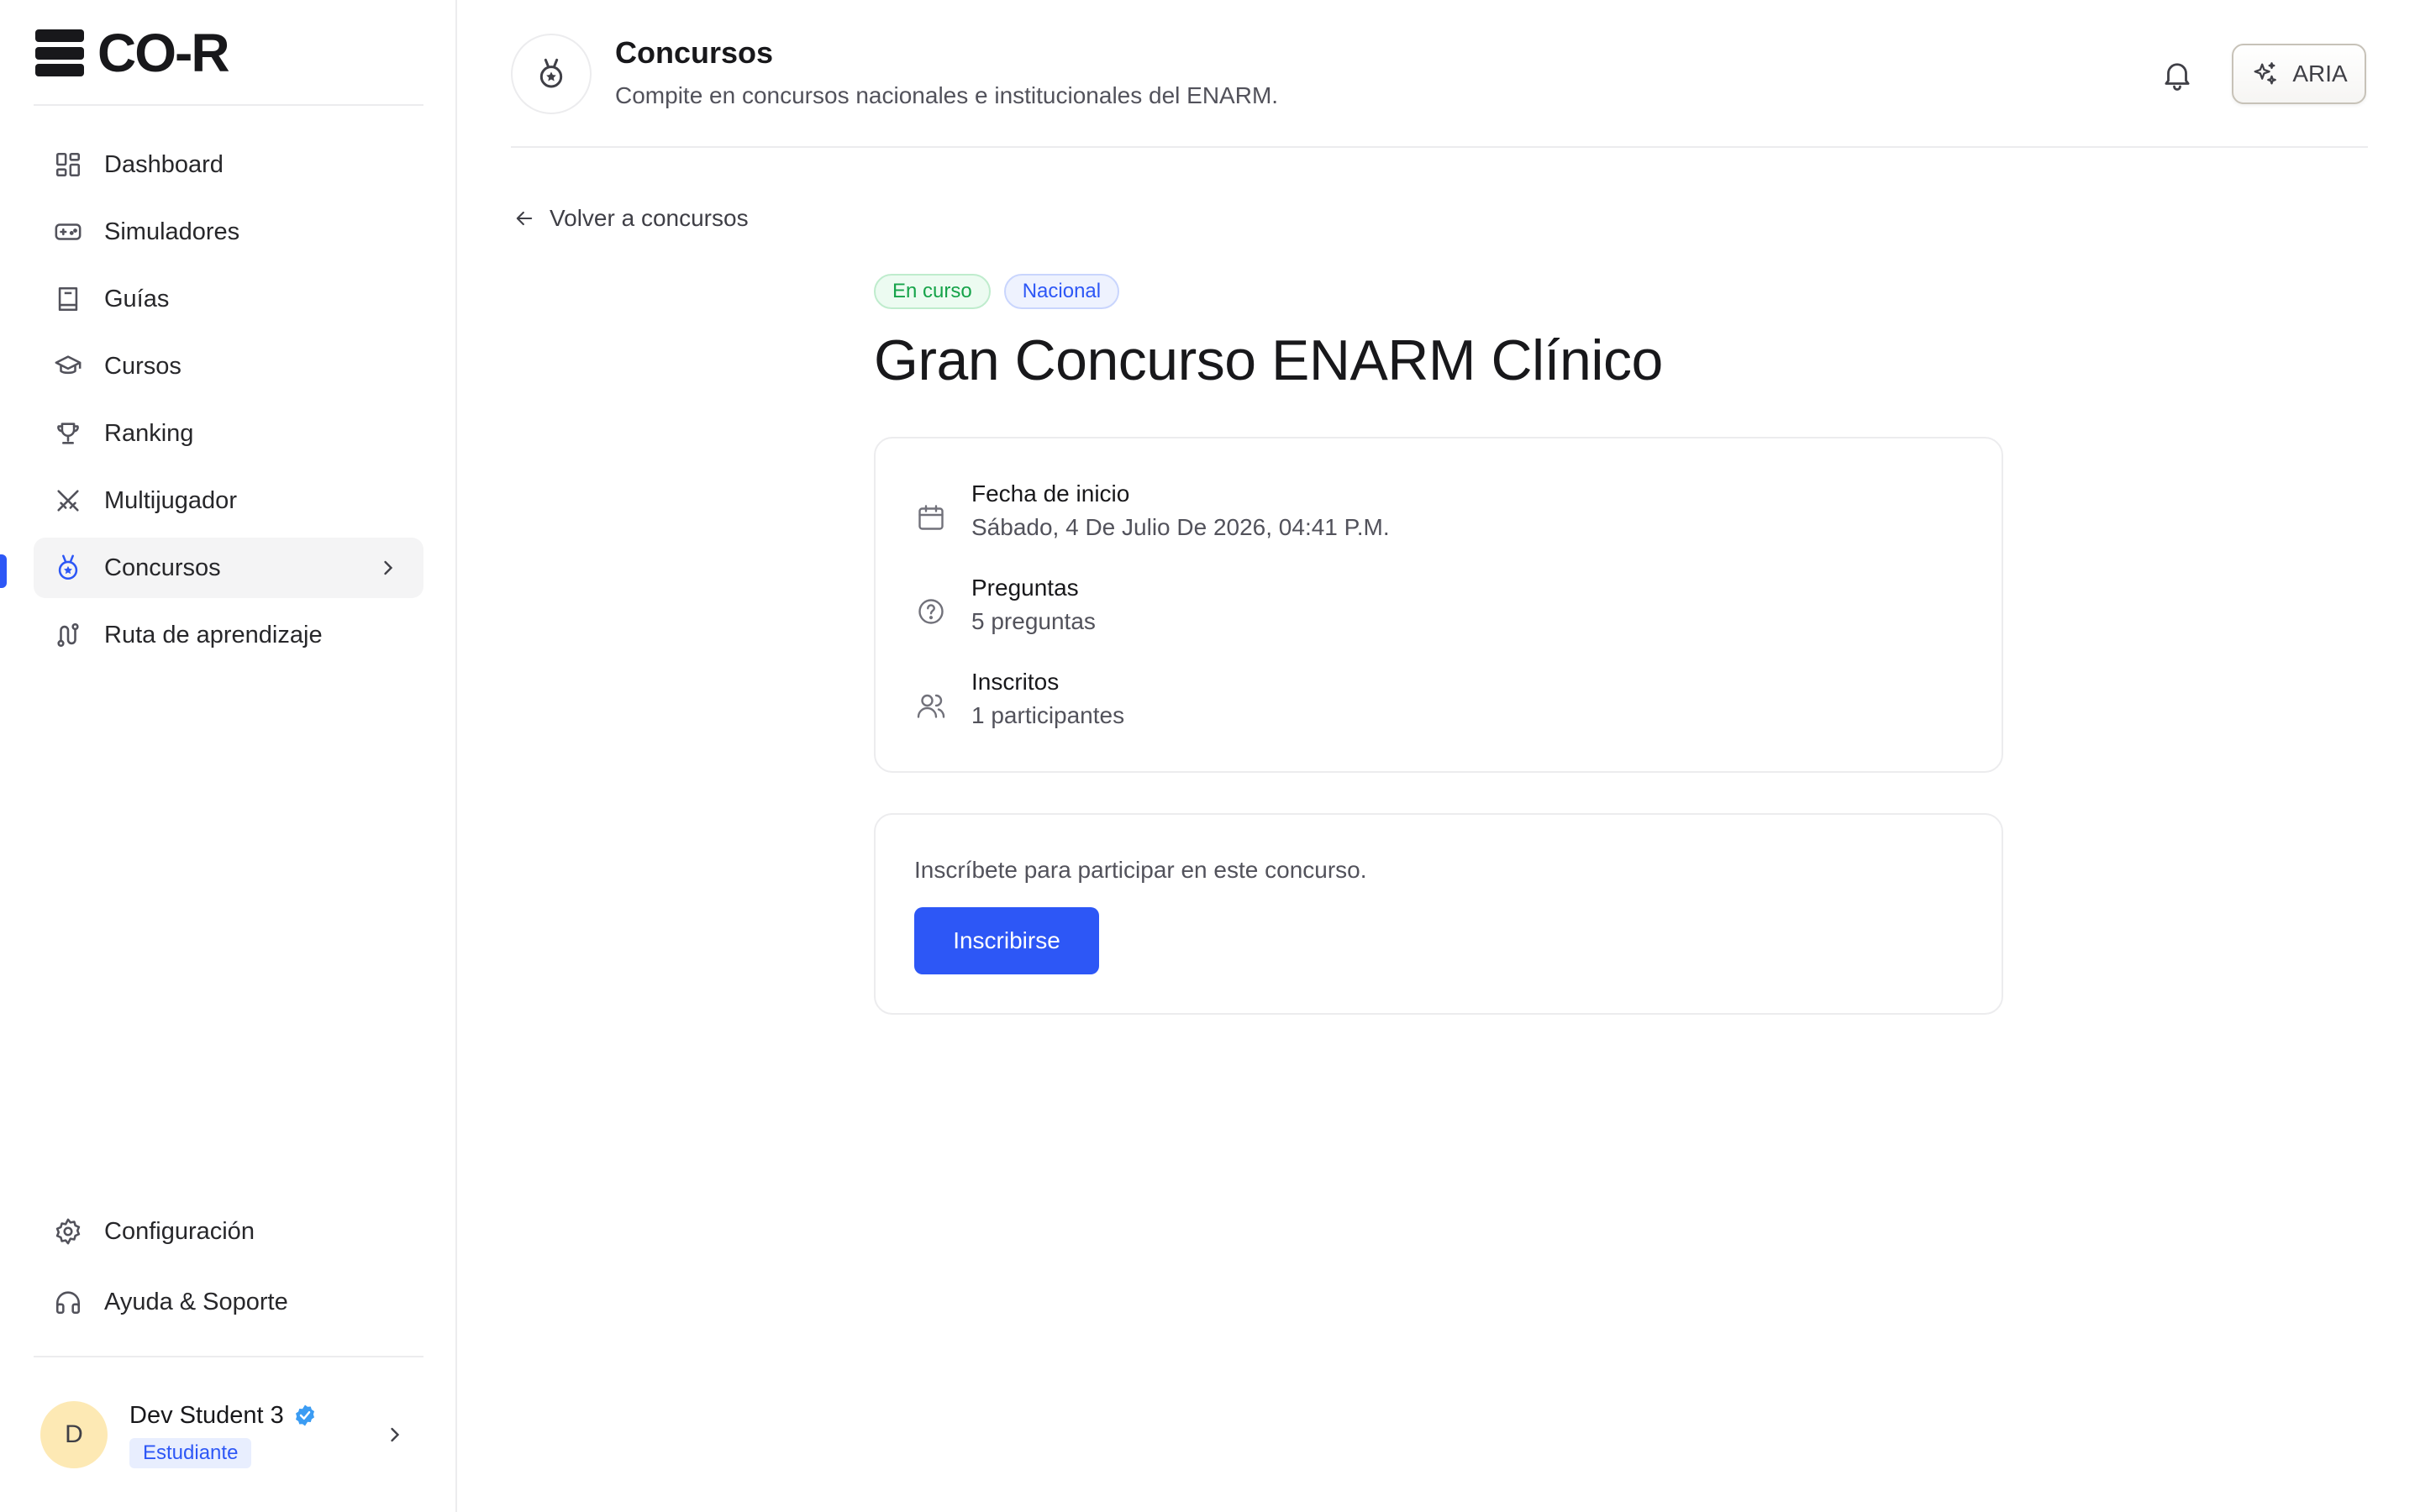 The width and height of the screenshot is (2420, 1512). I want to click on sidebar-bottom-nav: Configuración Ayuda & Soporte, so click(229, 1271).